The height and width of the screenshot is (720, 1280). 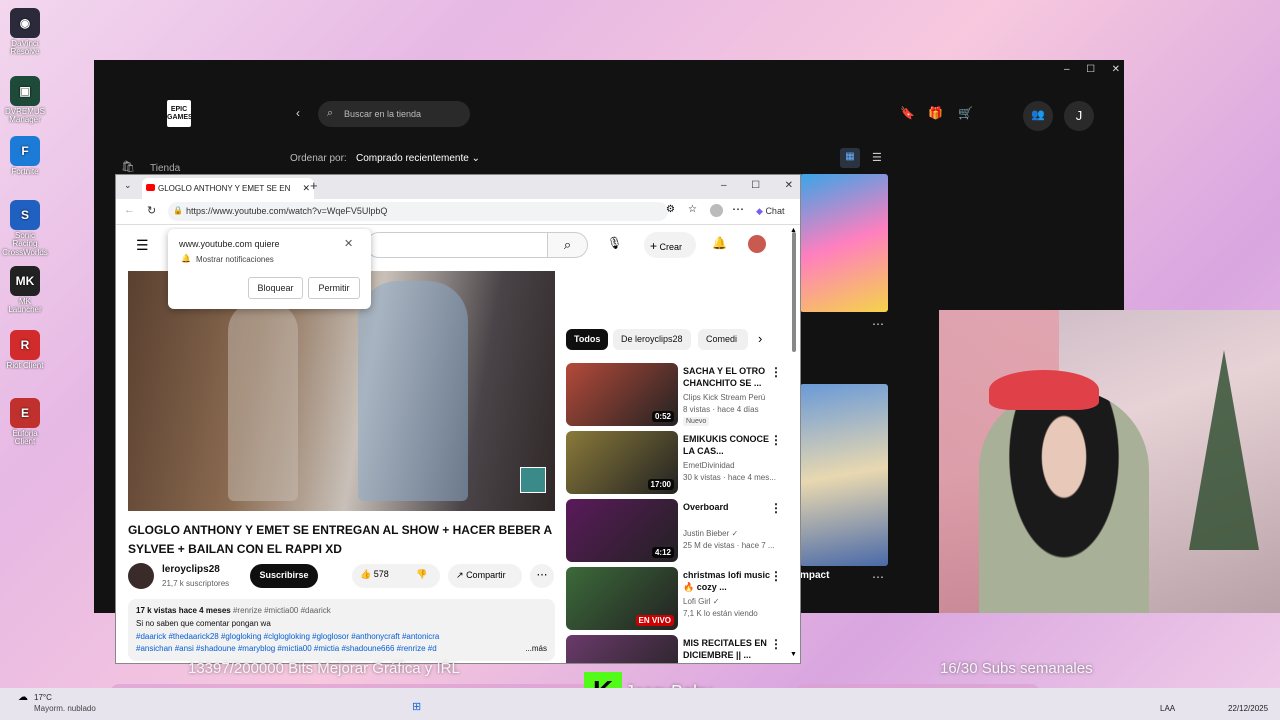 I want to click on back-arrow-icon: ‹, so click(x=298, y=113).